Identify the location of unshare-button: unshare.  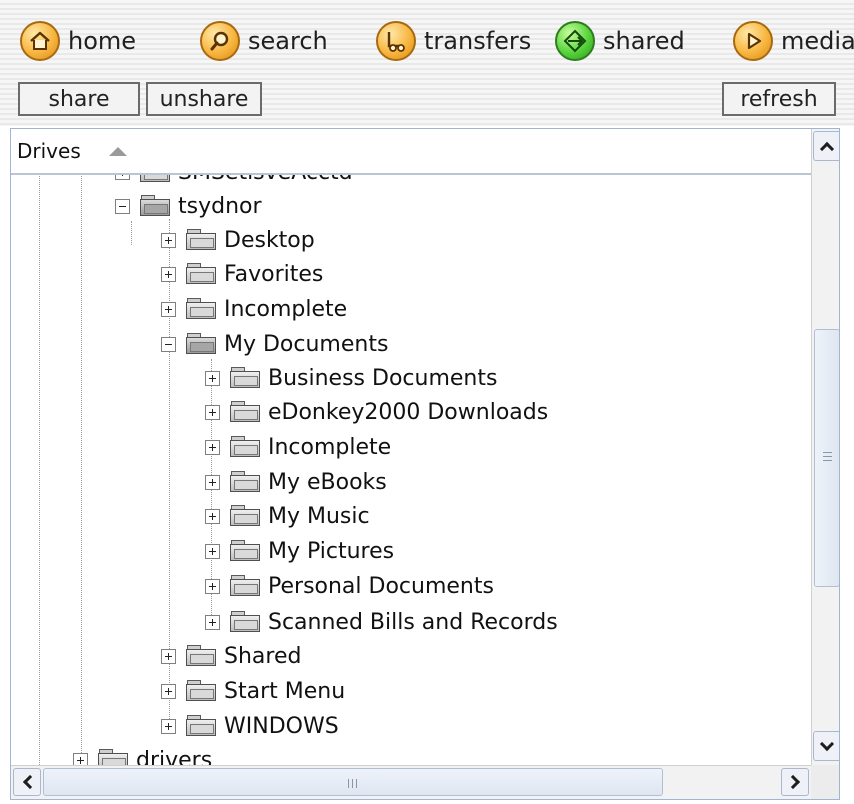
(204, 99).